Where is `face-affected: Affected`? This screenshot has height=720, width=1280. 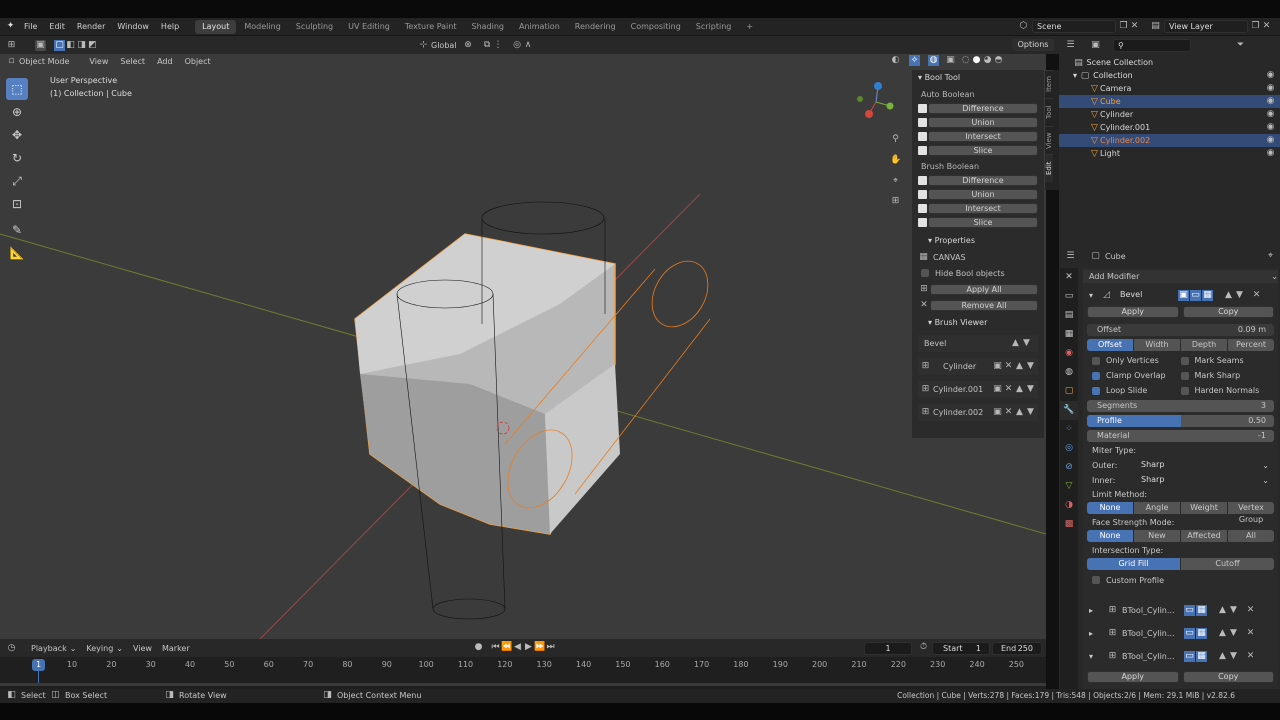 face-affected: Affected is located at coordinates (1204, 536).